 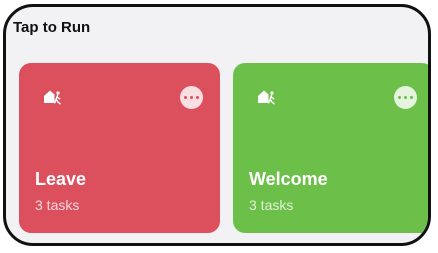 What do you see at coordinates (52, 27) in the screenshot?
I see `section-title: Tap to Run` at bounding box center [52, 27].